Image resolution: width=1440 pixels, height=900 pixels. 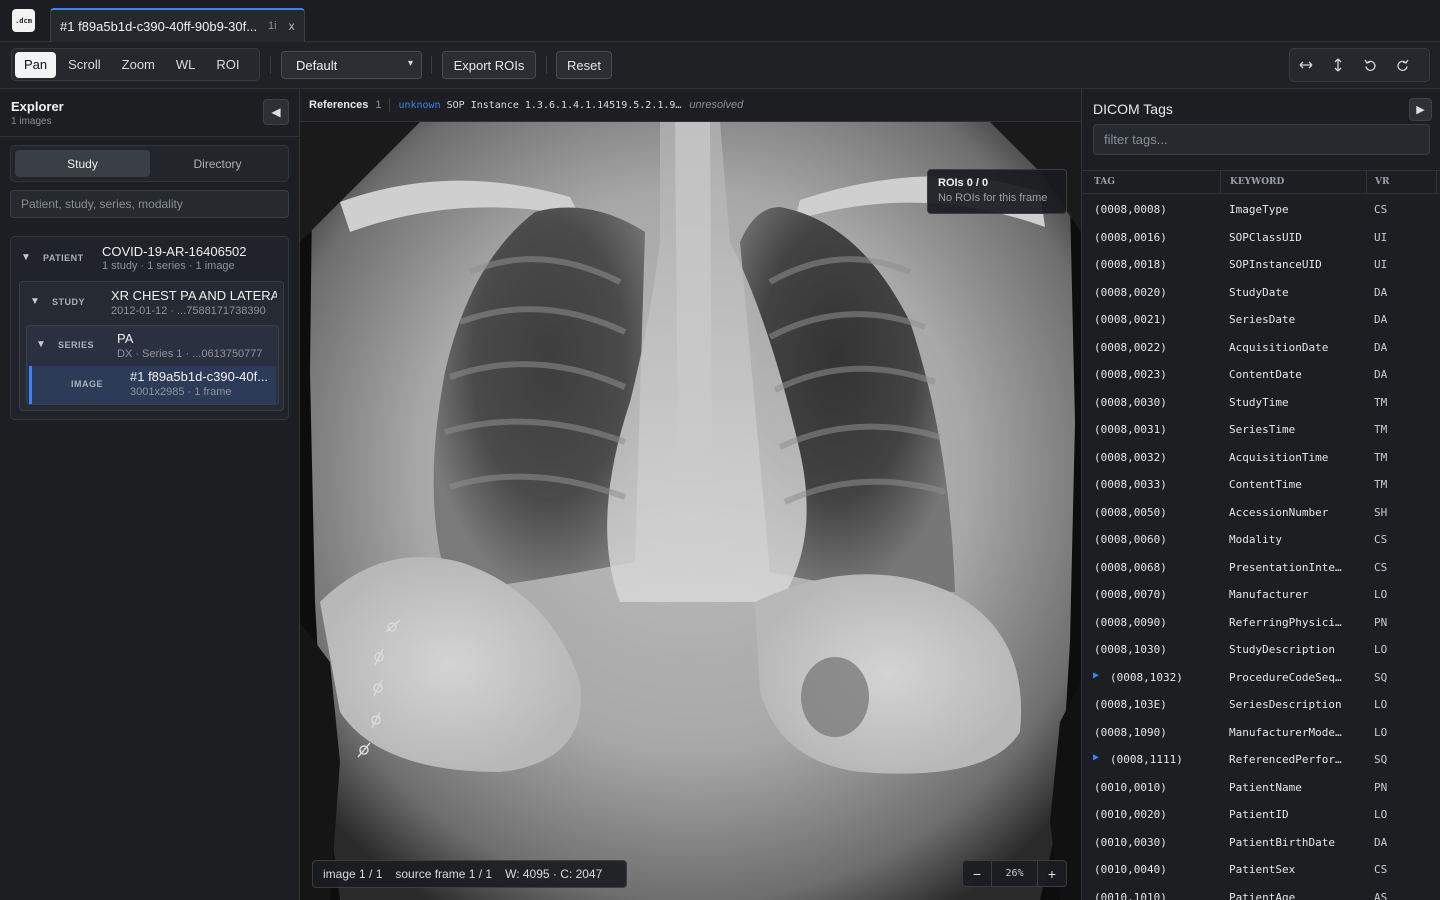 I want to click on keyword-cell: PatientSex, so click(x=1262, y=869).